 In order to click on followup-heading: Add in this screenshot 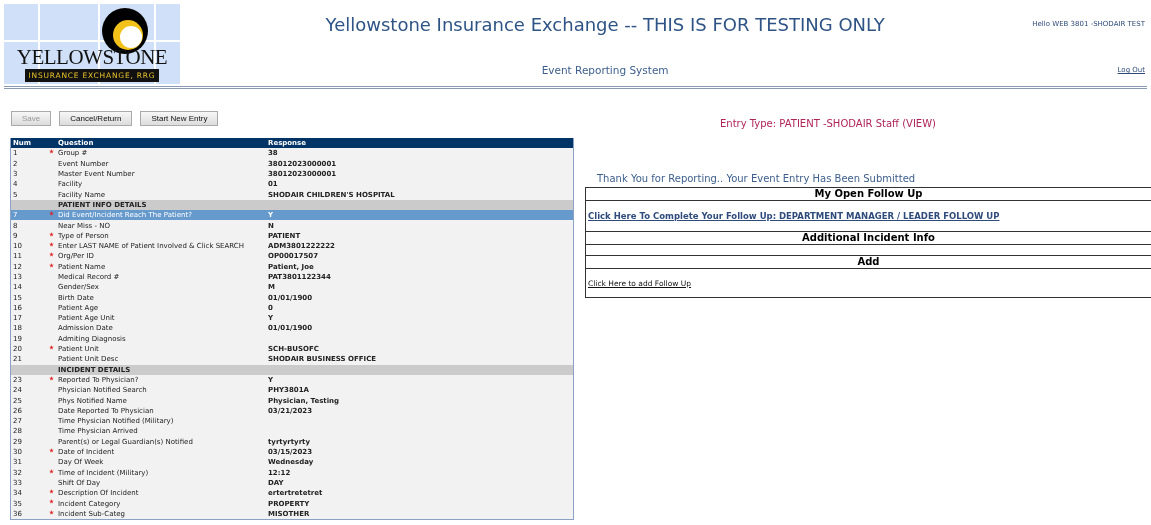, I will do `click(868, 262)`.